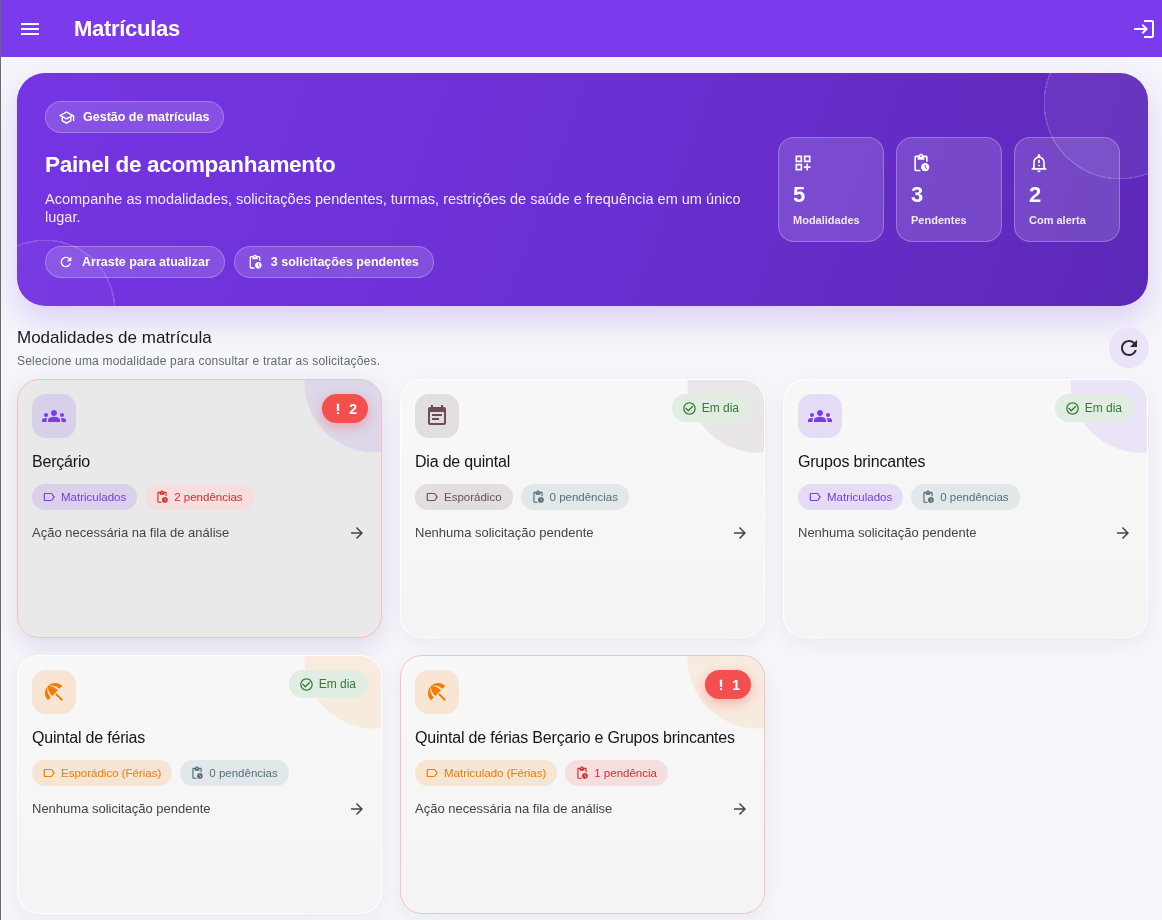 The height and width of the screenshot is (920, 1162). Describe the element at coordinates (1035, 195) in the screenshot. I see `stat-value: 2` at that location.